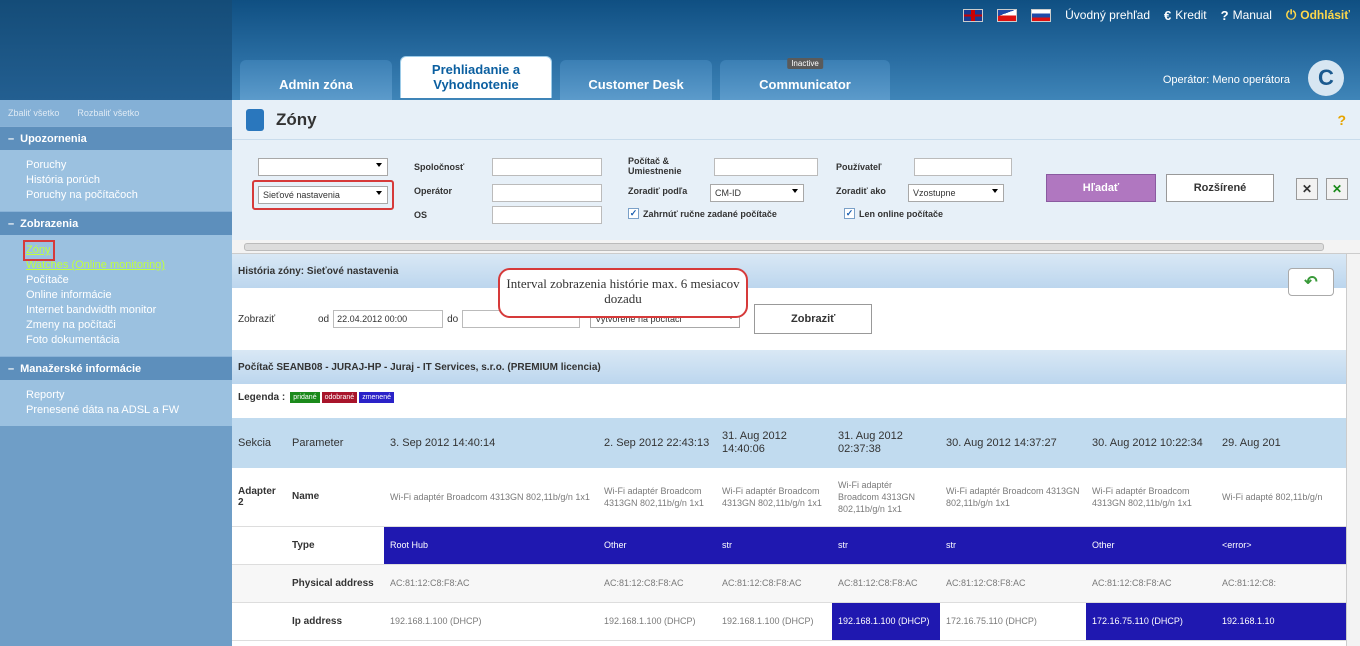  What do you see at coordinates (1001, 442) in the screenshot?
I see `header-text: 30. Aug 2012 14:37:27` at bounding box center [1001, 442].